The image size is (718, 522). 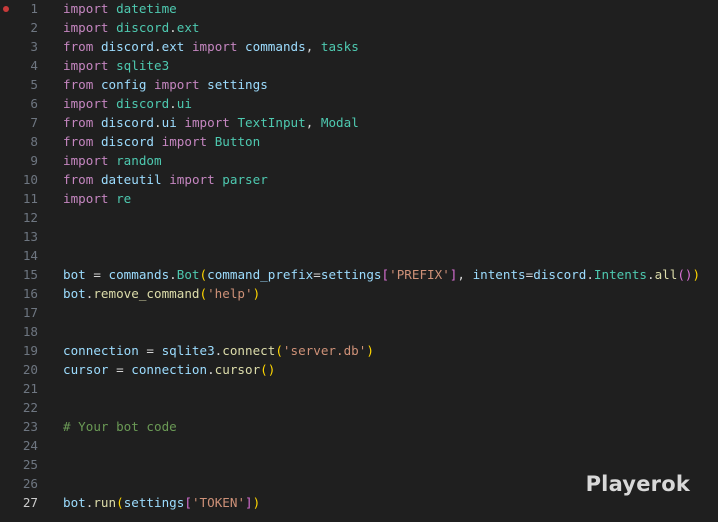 What do you see at coordinates (359, 426) in the screenshot?
I see `code-line: 23 # Your bot code` at bounding box center [359, 426].